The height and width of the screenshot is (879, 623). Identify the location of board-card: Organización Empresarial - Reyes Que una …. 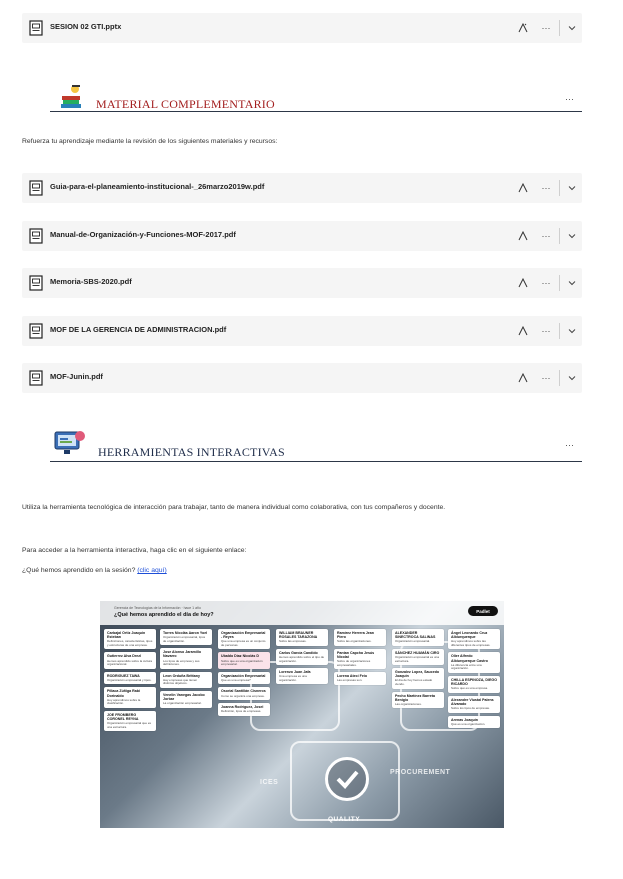
(244, 639).